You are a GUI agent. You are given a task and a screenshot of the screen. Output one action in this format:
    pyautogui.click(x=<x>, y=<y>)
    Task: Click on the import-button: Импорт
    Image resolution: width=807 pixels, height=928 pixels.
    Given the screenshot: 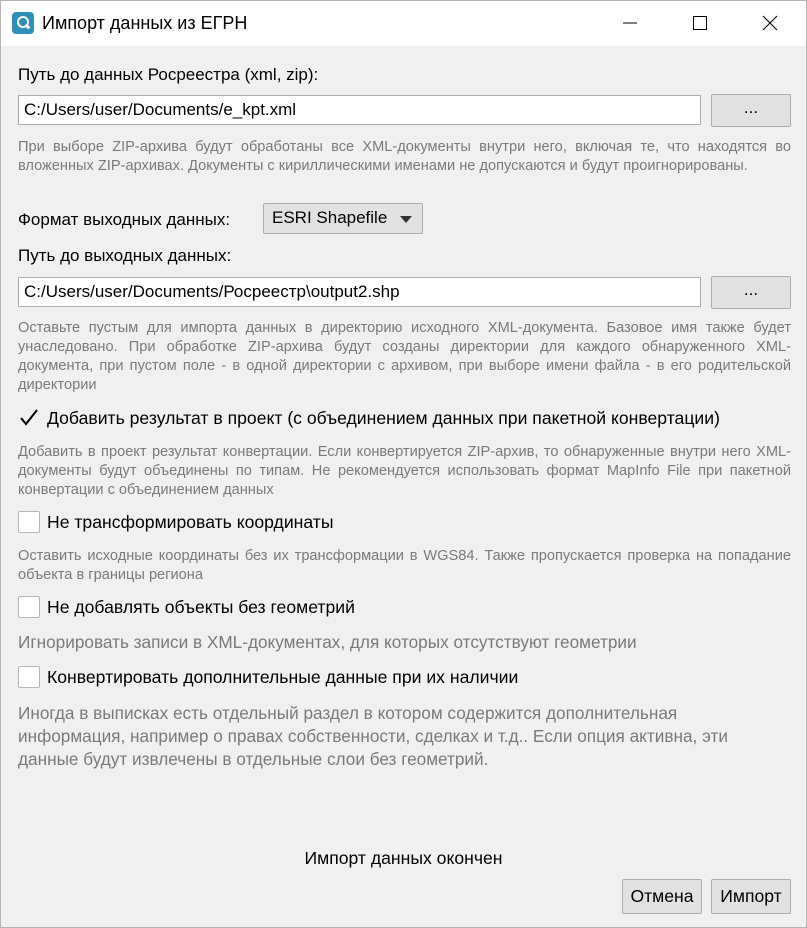 What is the action you would take?
    pyautogui.click(x=751, y=896)
    